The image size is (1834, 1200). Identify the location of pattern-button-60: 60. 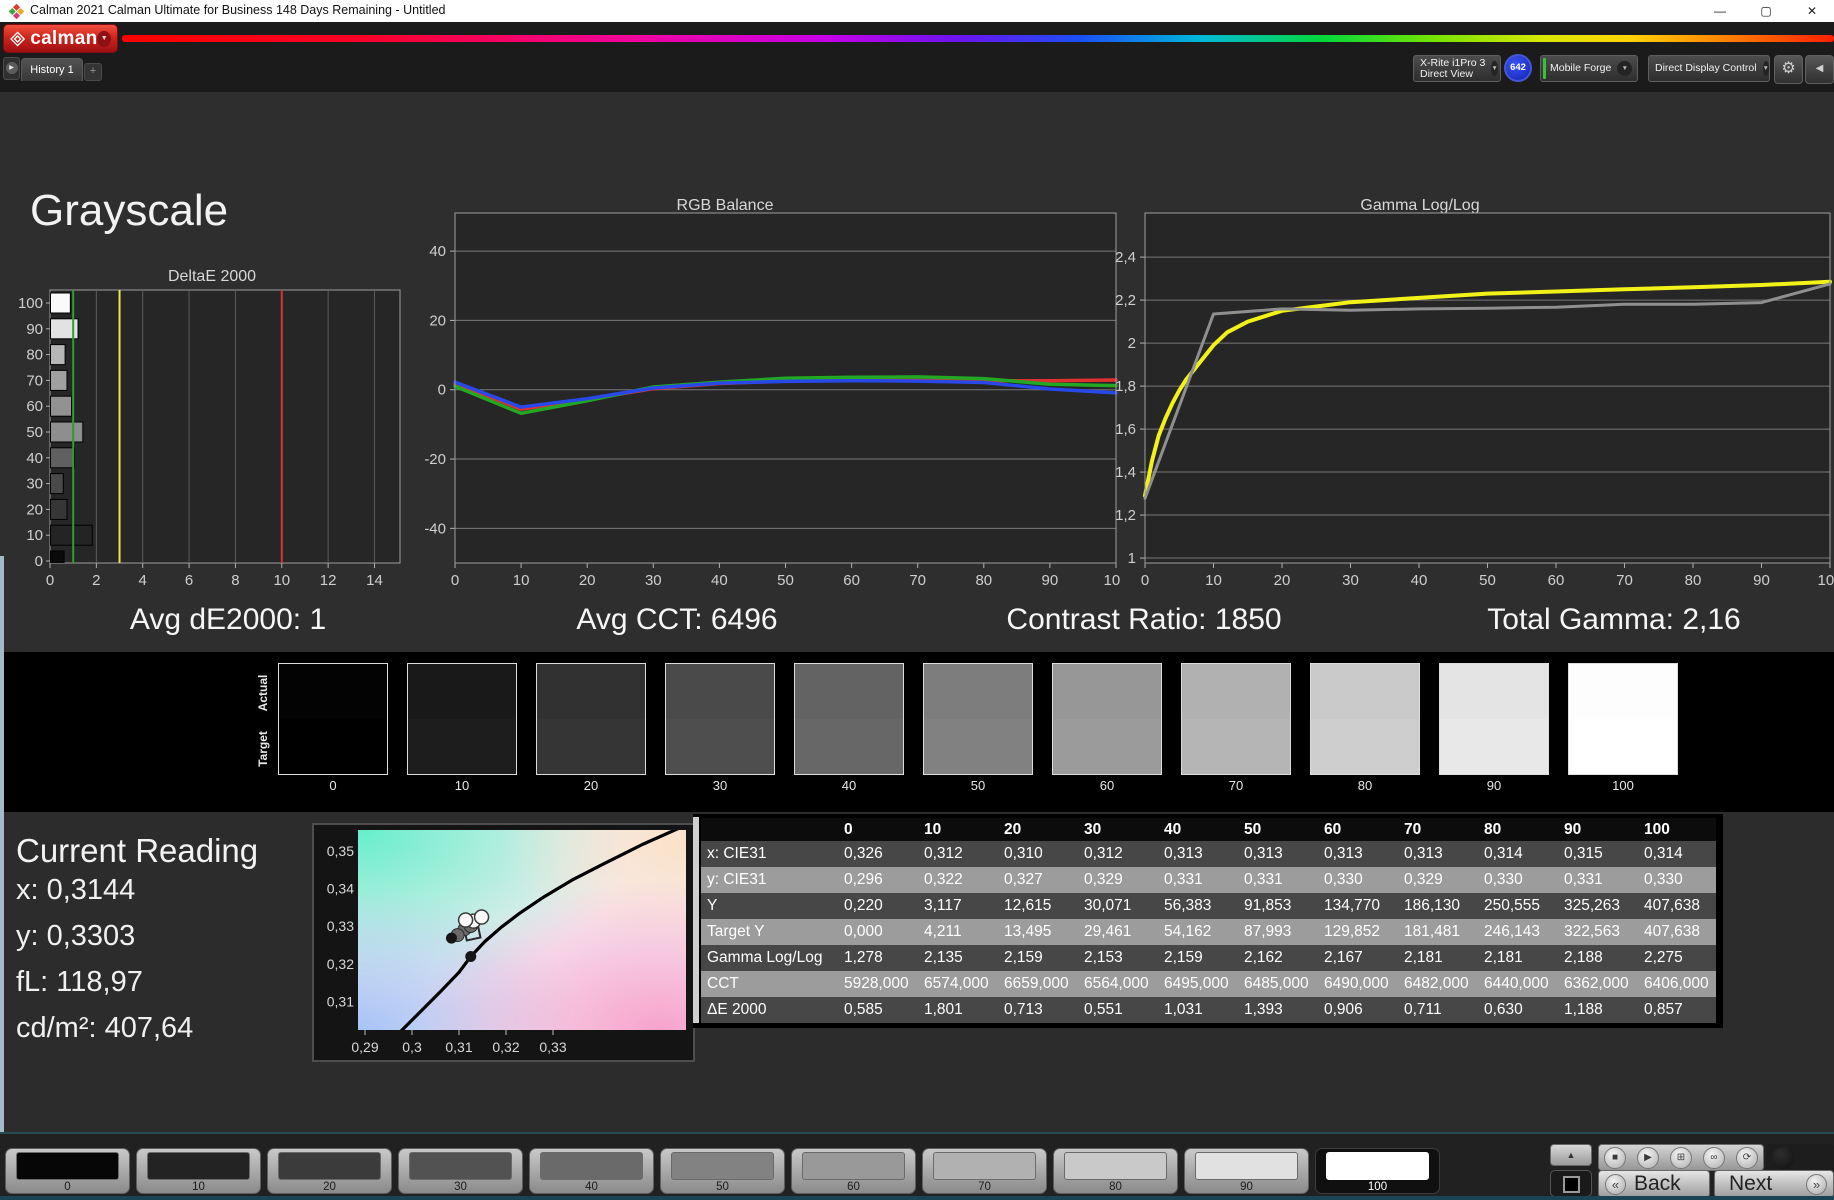
(853, 1171).